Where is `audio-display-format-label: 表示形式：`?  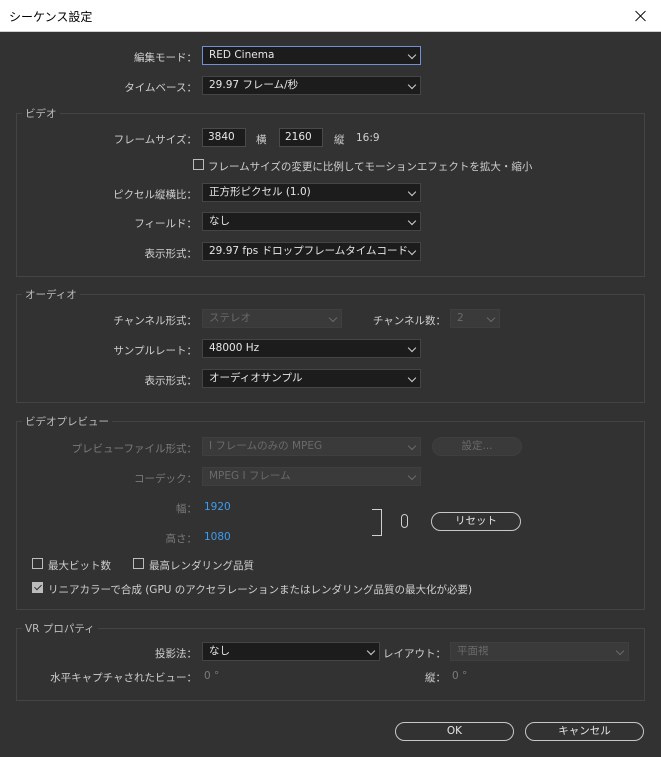 audio-display-format-label: 表示形式： is located at coordinates (171, 381).